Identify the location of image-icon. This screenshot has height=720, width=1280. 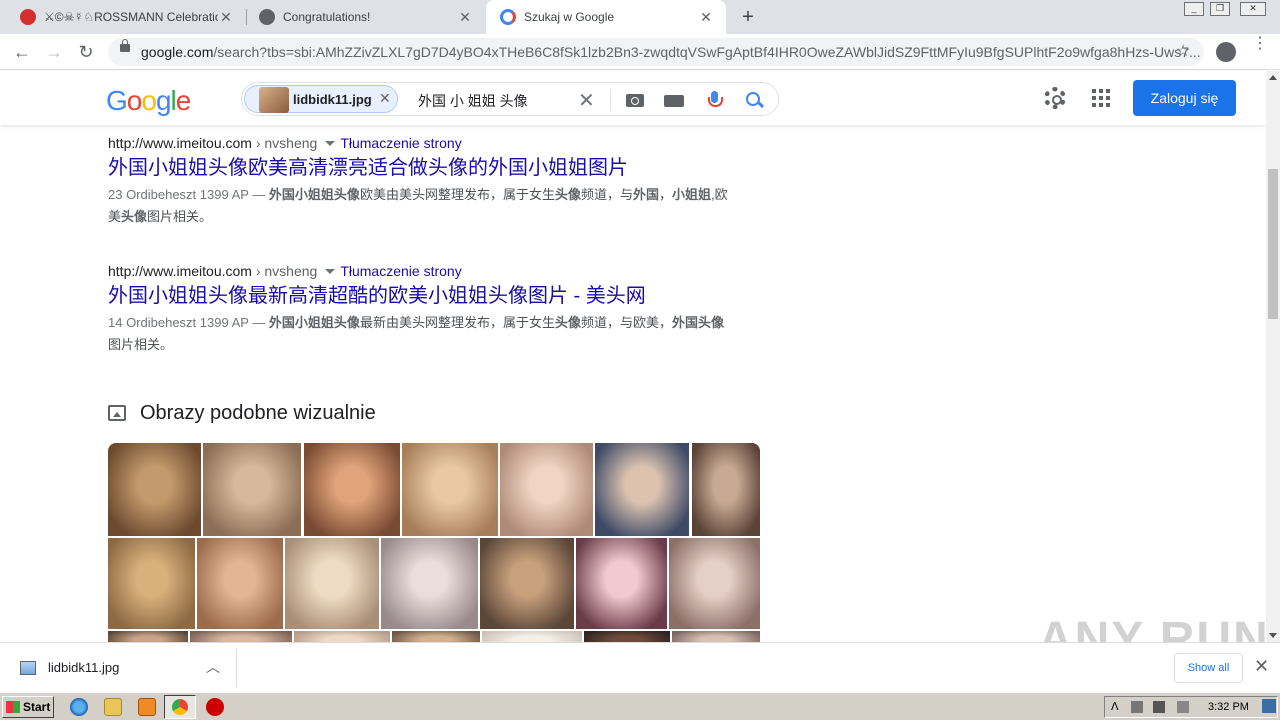
(117, 413).